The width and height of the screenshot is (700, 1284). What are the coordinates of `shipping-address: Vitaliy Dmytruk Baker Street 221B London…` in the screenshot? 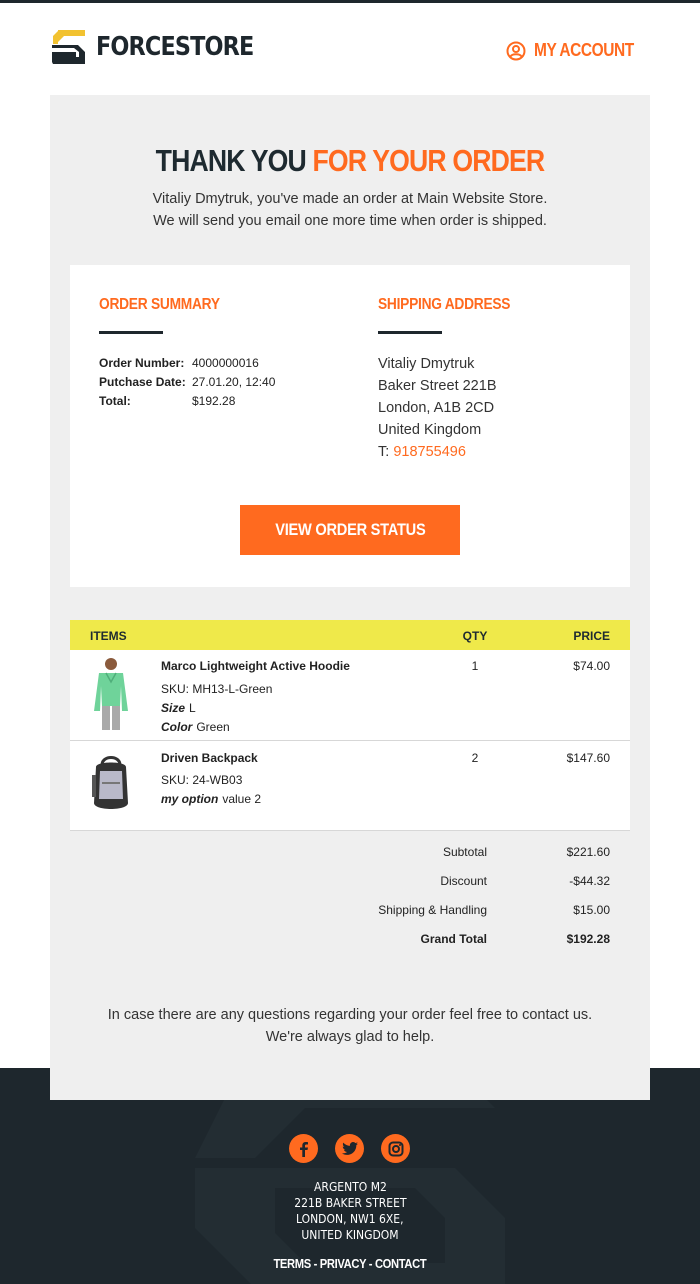 It's located at (437, 408).